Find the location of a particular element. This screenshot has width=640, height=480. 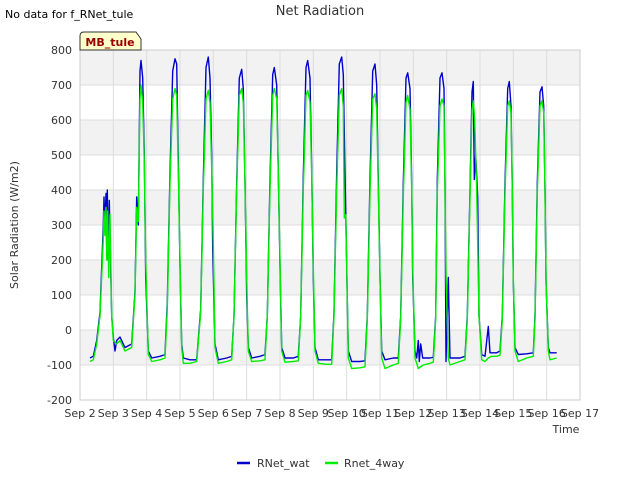

y-tick-label: -200 is located at coordinates (59, 400).